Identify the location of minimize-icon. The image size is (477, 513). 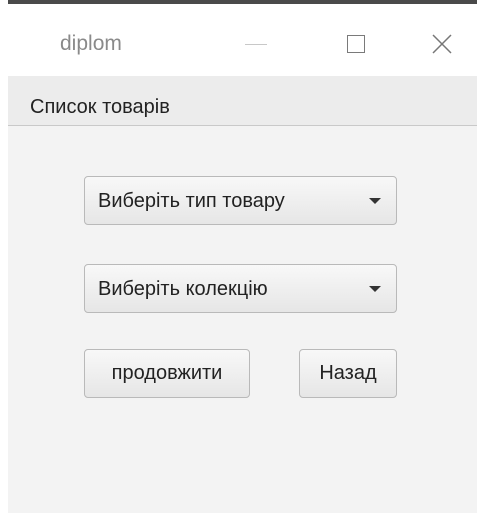
(256, 44).